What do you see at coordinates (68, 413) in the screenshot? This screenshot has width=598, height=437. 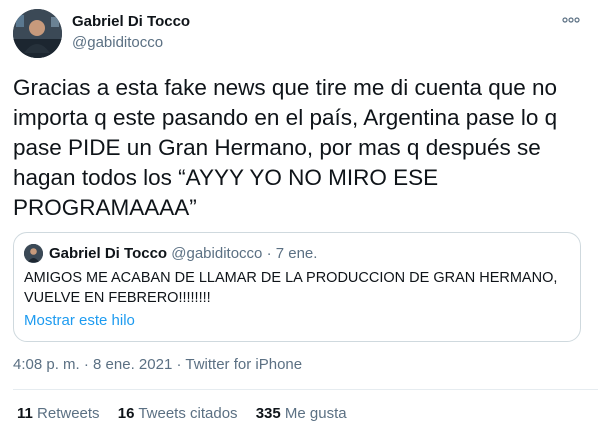 I see `retweets-label: Retweets` at bounding box center [68, 413].